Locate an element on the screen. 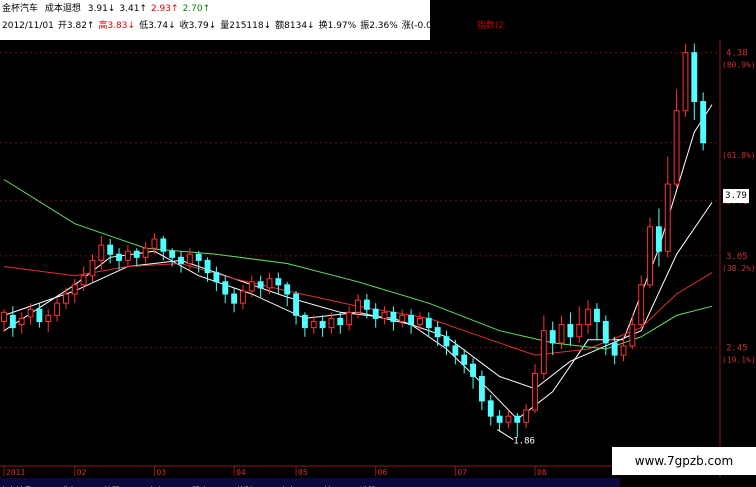 The width and height of the screenshot is (756, 487). cost-values: 3.91↓ 3.41↑ 2.93↑ 2.70↑ is located at coordinates (151, 9).